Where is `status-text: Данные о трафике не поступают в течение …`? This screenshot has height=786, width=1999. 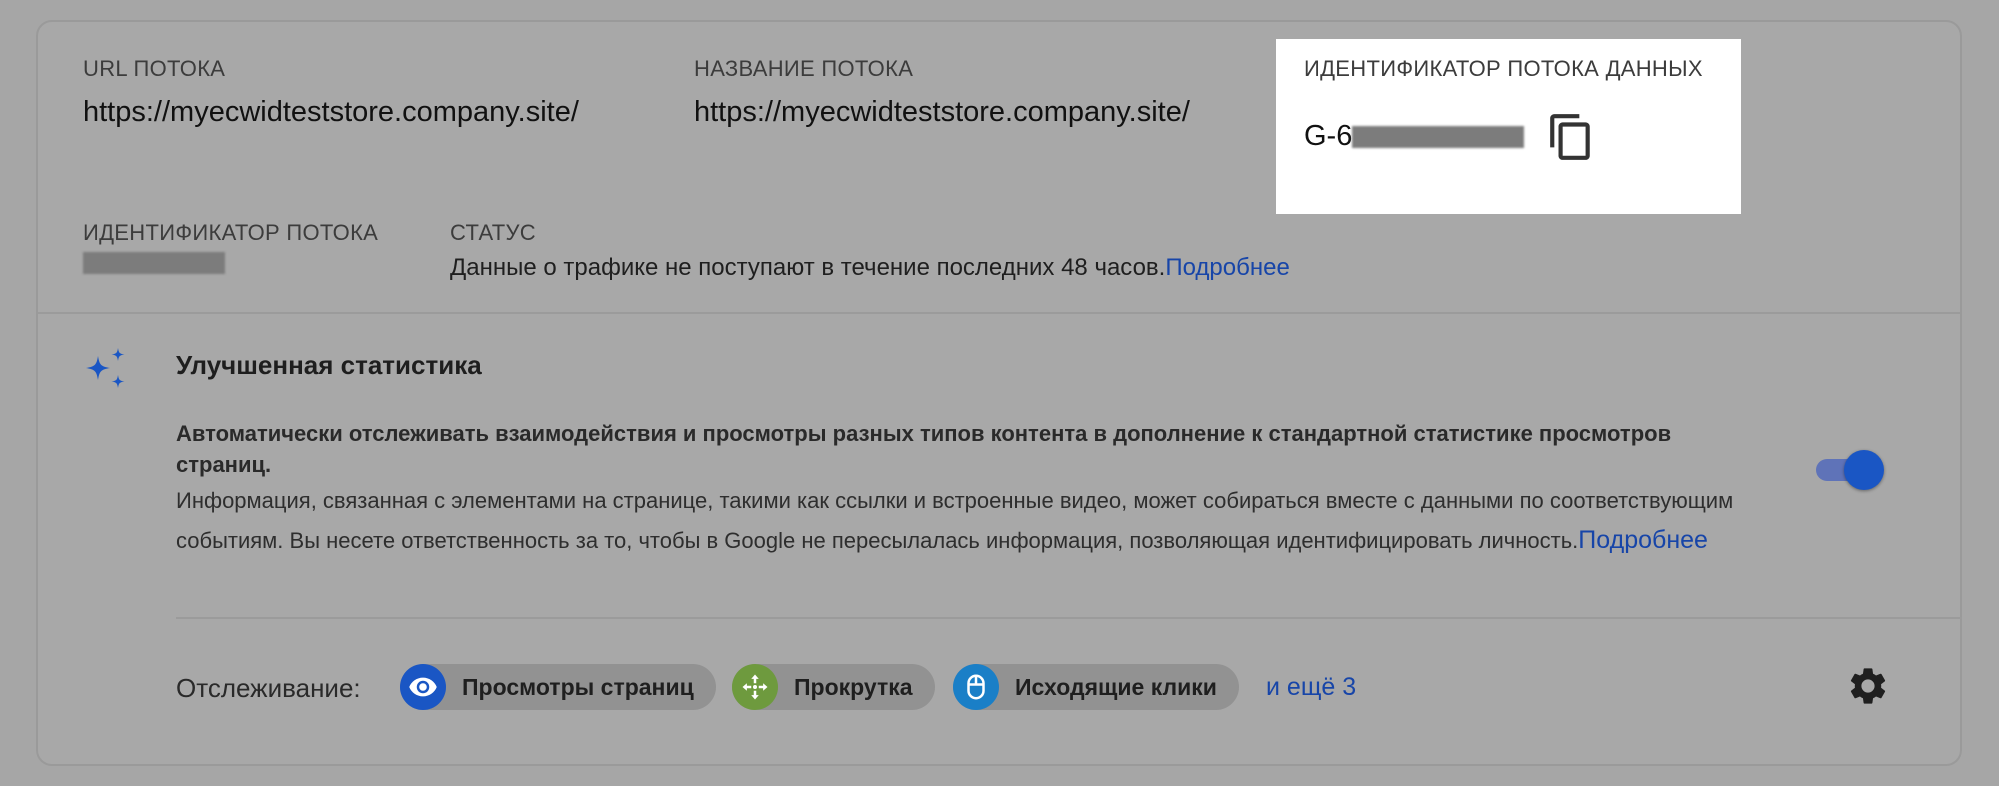 status-text: Данные о трафике не поступают в течение … is located at coordinates (870, 268).